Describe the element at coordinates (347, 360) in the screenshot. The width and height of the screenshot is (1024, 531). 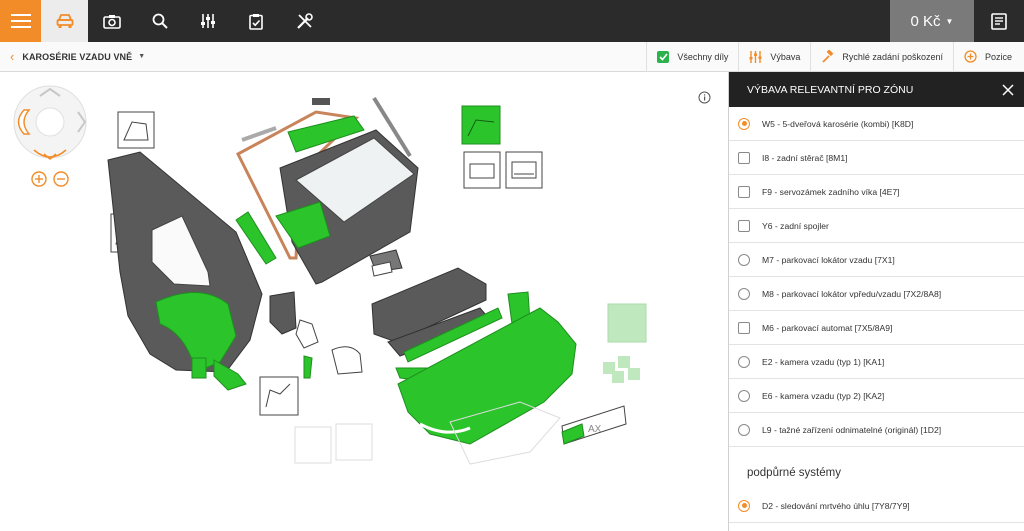
I see `part-tail-lamp` at that location.